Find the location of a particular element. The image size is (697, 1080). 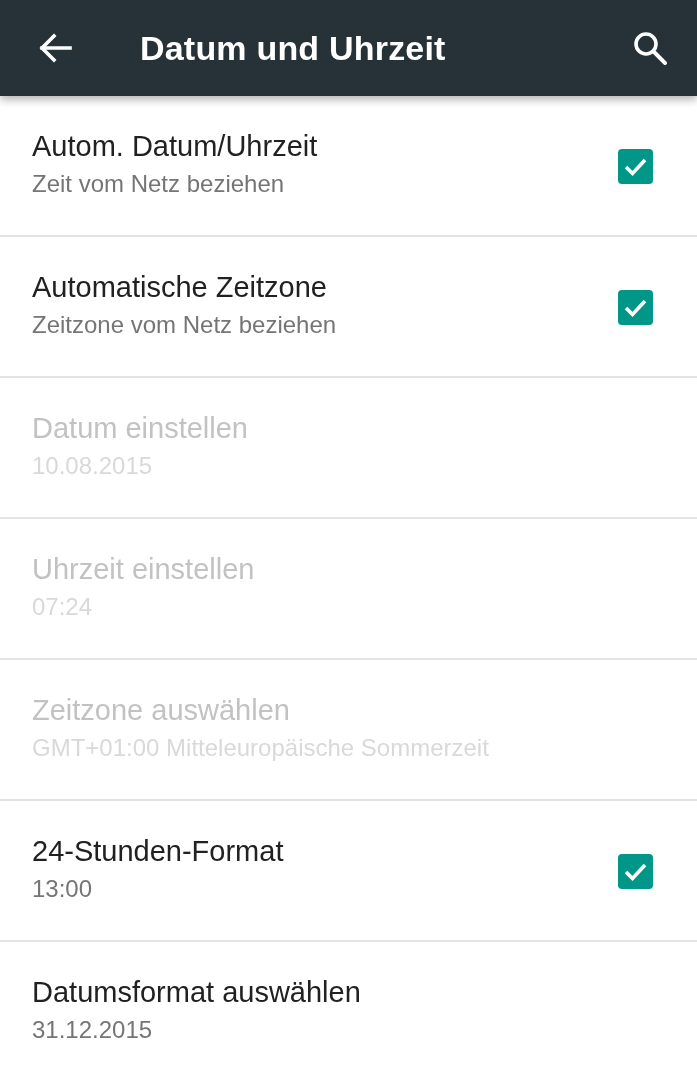

screen-title: Datum und Uhrzeit is located at coordinates (293, 48).